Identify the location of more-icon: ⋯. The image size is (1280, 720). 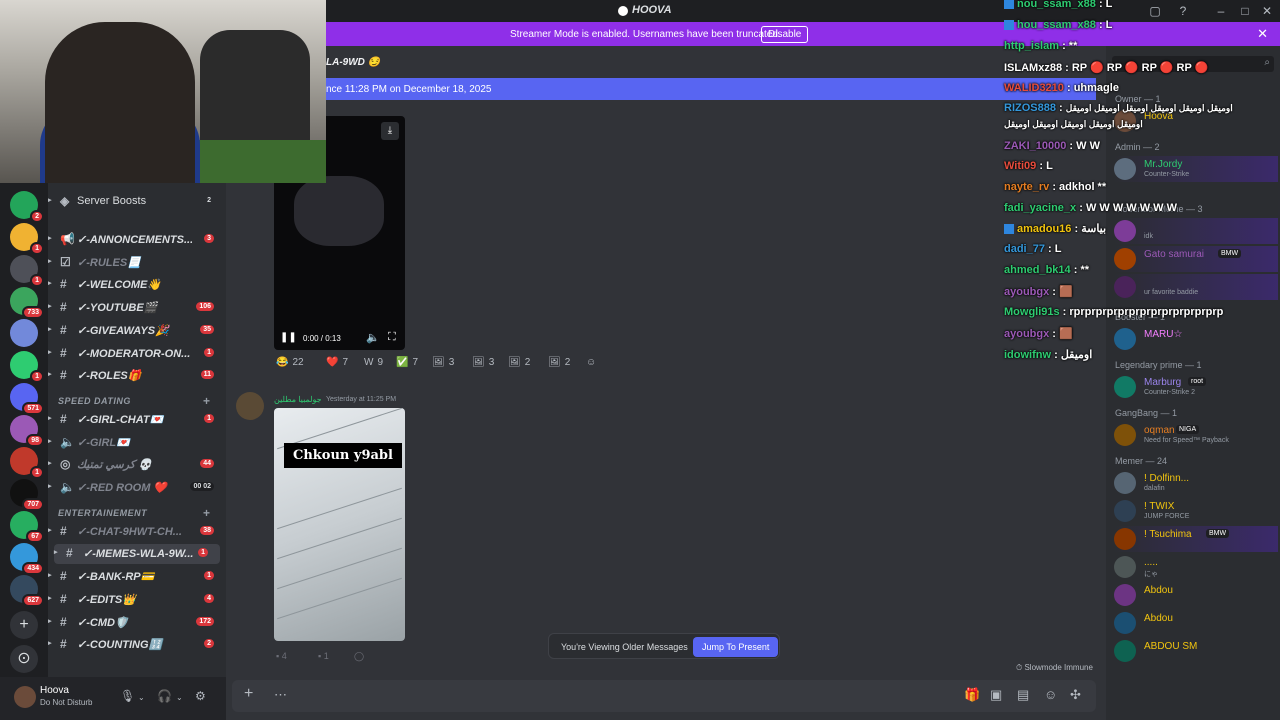
(280, 695).